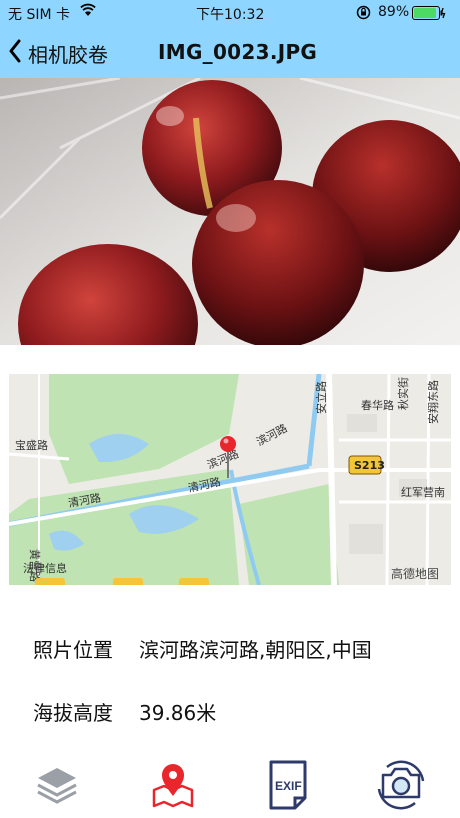 This screenshot has height=818, width=460. What do you see at coordinates (255, 650) in the screenshot?
I see `location-value: 滨河路滨河路,朝阳区,中国` at bounding box center [255, 650].